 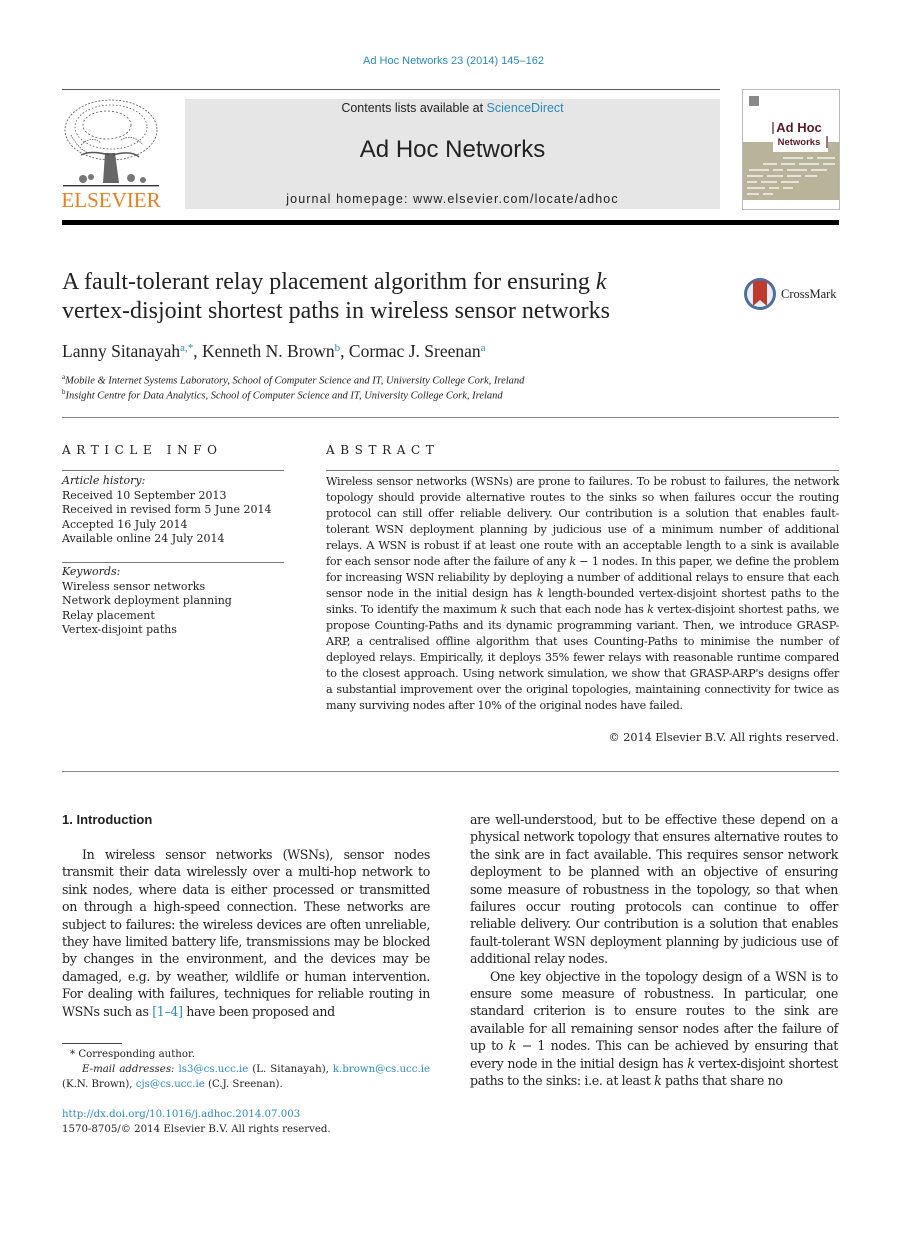 What do you see at coordinates (799, 142) in the screenshot?
I see `cover-title-line2: Networks` at bounding box center [799, 142].